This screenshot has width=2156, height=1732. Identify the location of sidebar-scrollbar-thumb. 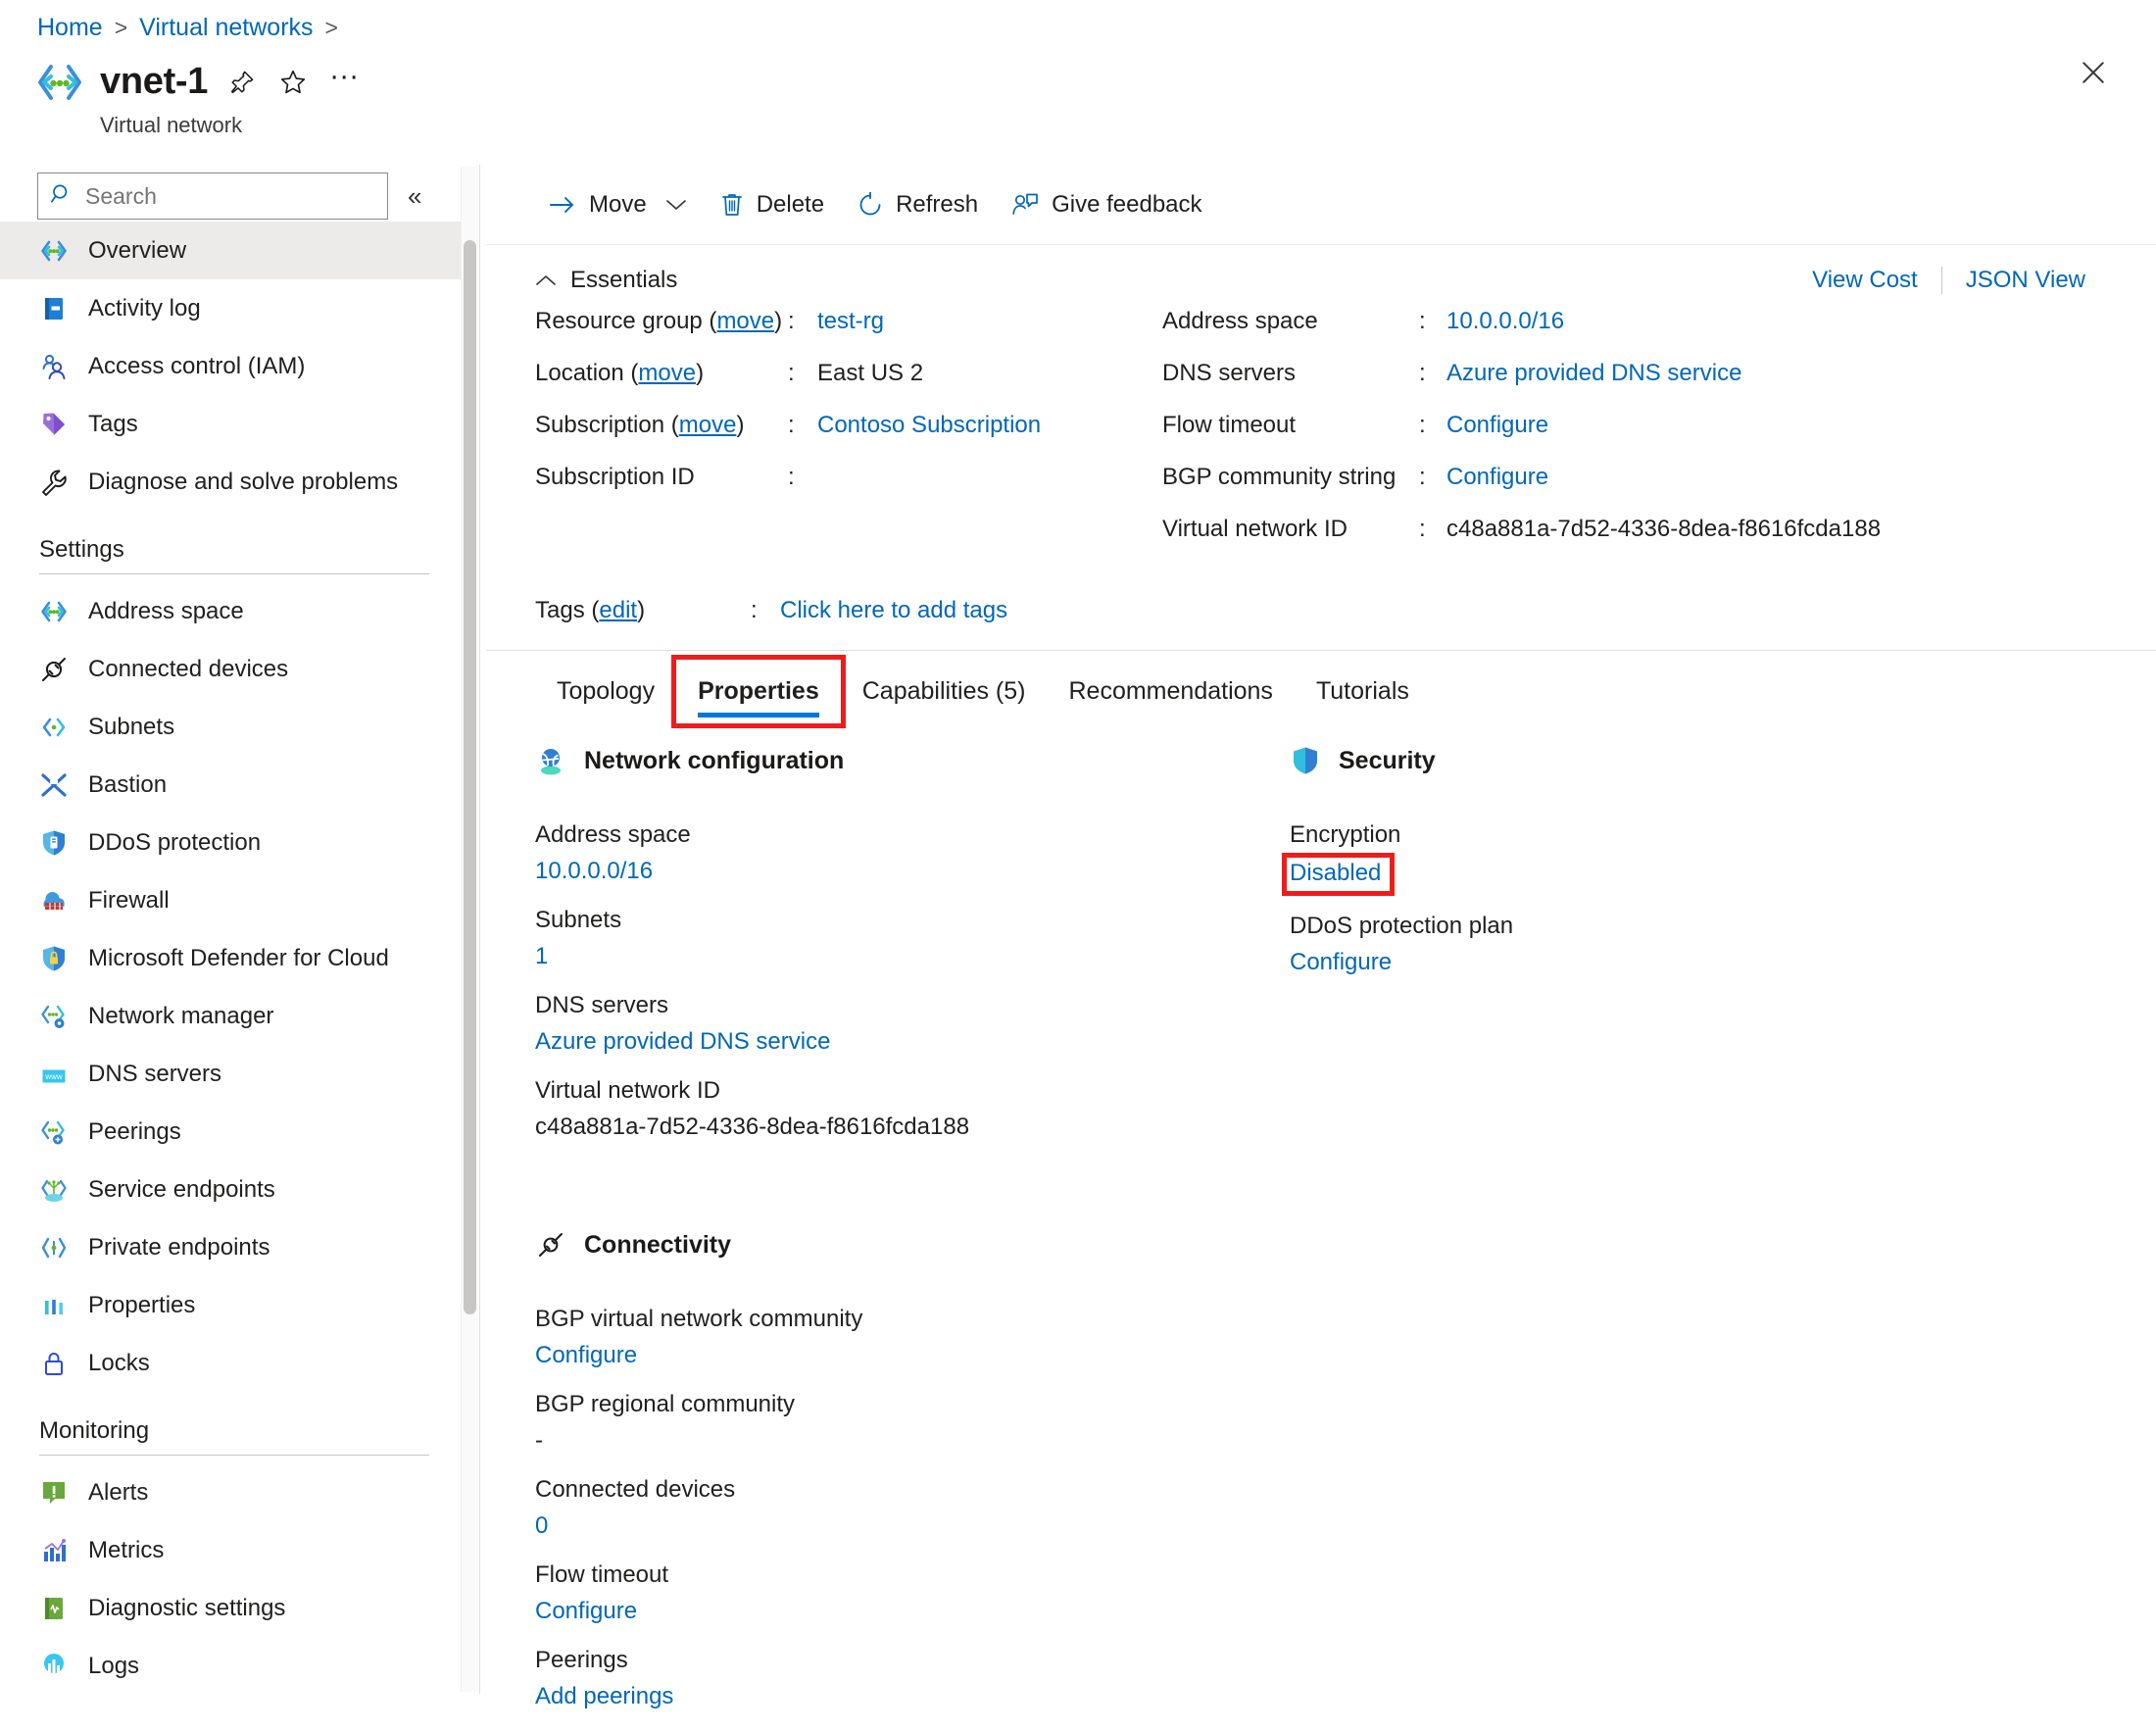
(470, 777).